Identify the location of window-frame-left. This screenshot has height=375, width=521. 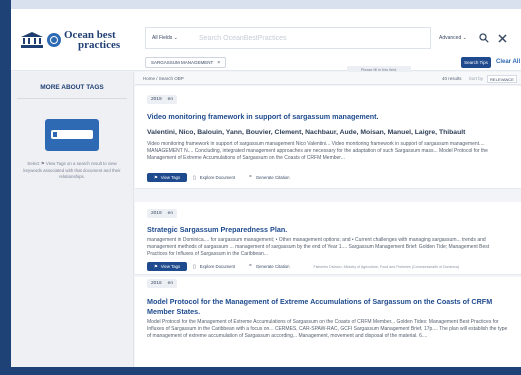
(5, 187).